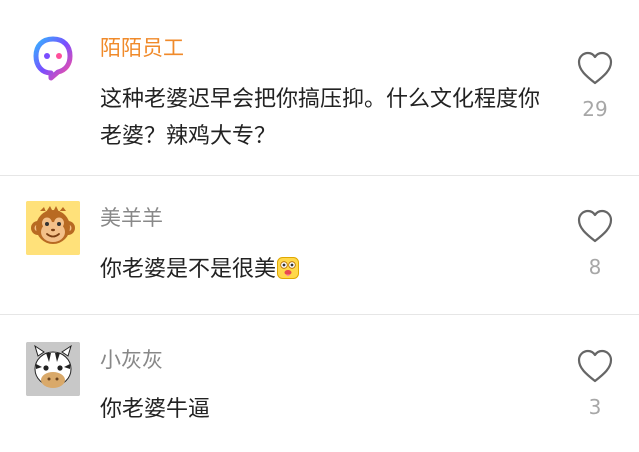  I want to click on zebra-face-icon, so click(53, 369).